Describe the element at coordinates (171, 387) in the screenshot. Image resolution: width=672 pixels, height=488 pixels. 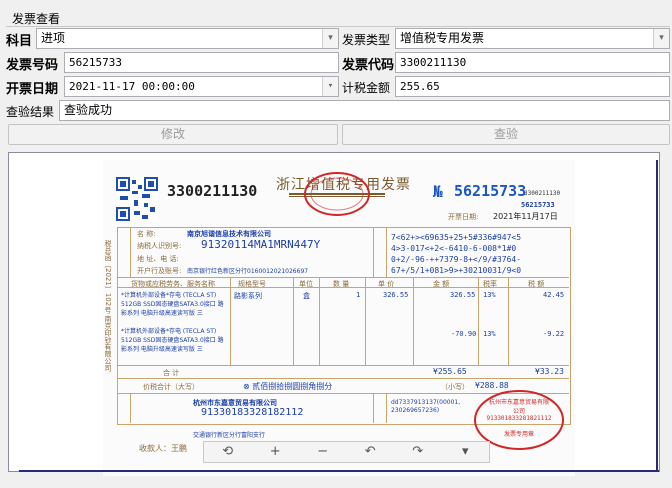
I see `total-label: 价税合计（大写）` at that location.